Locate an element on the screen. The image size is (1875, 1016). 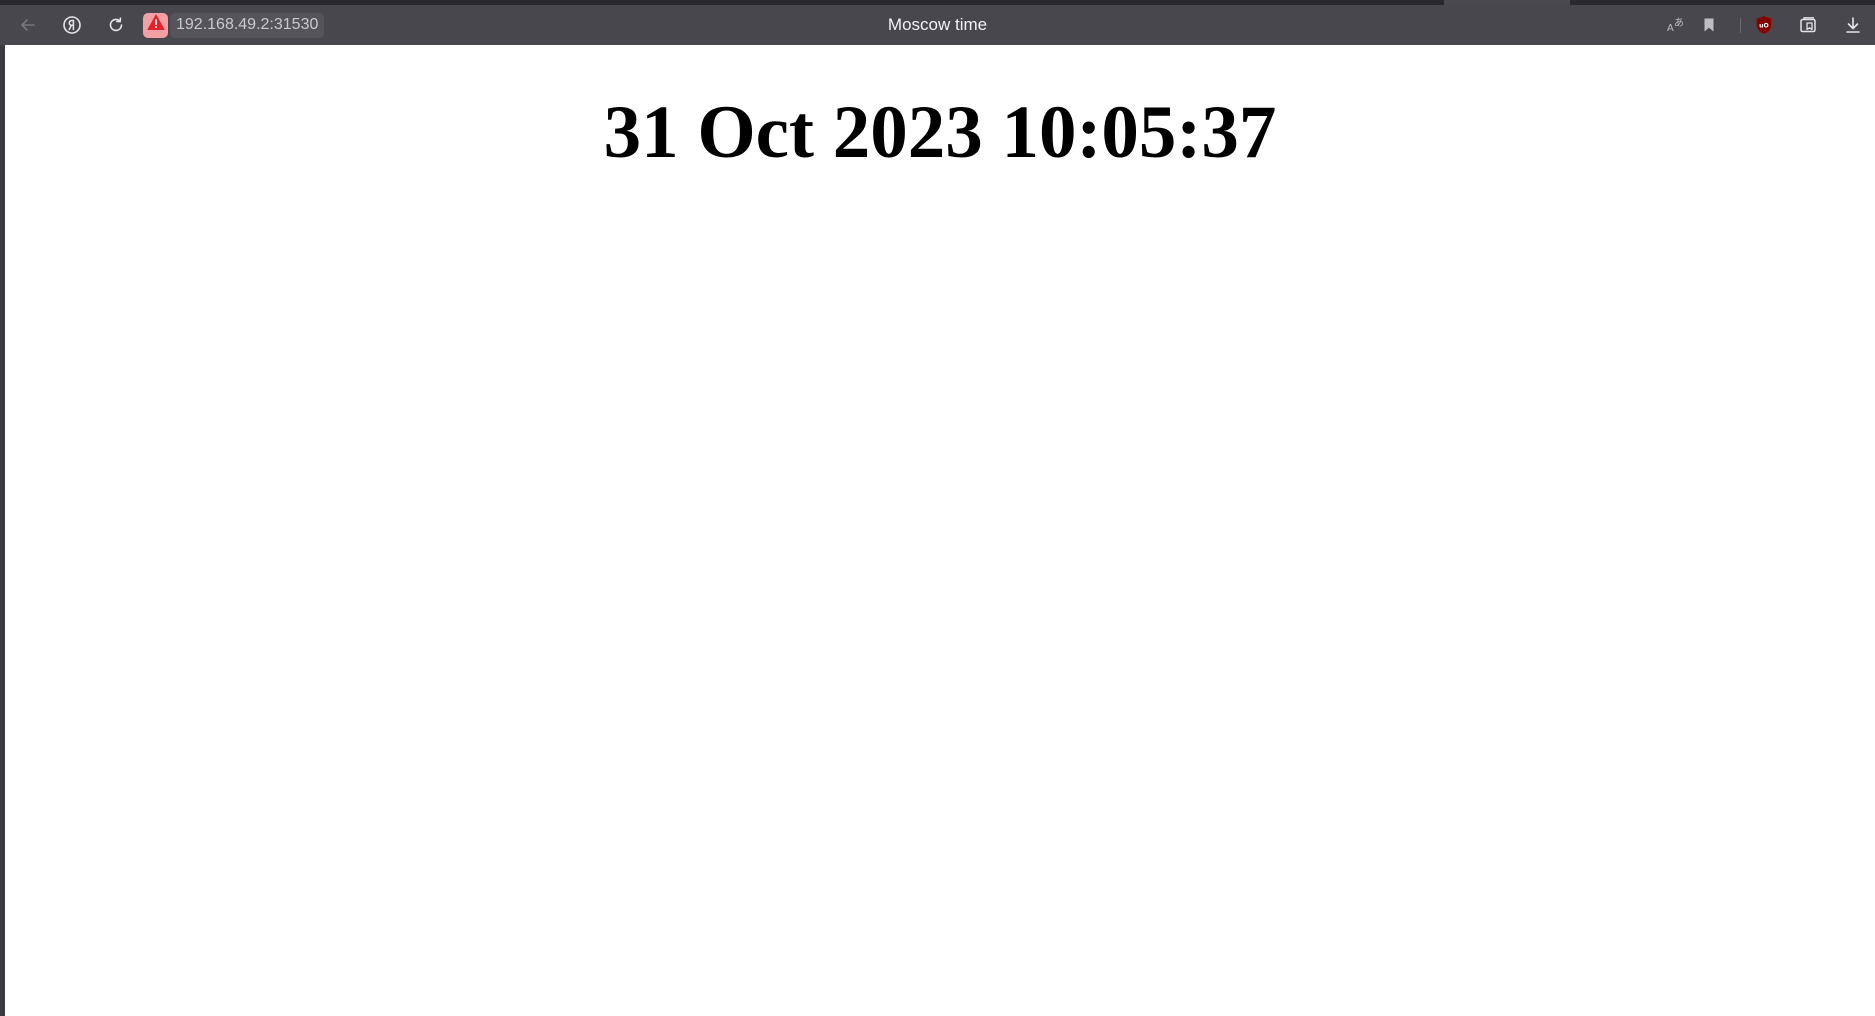
yandex-logo-icon is located at coordinates (72, 25).